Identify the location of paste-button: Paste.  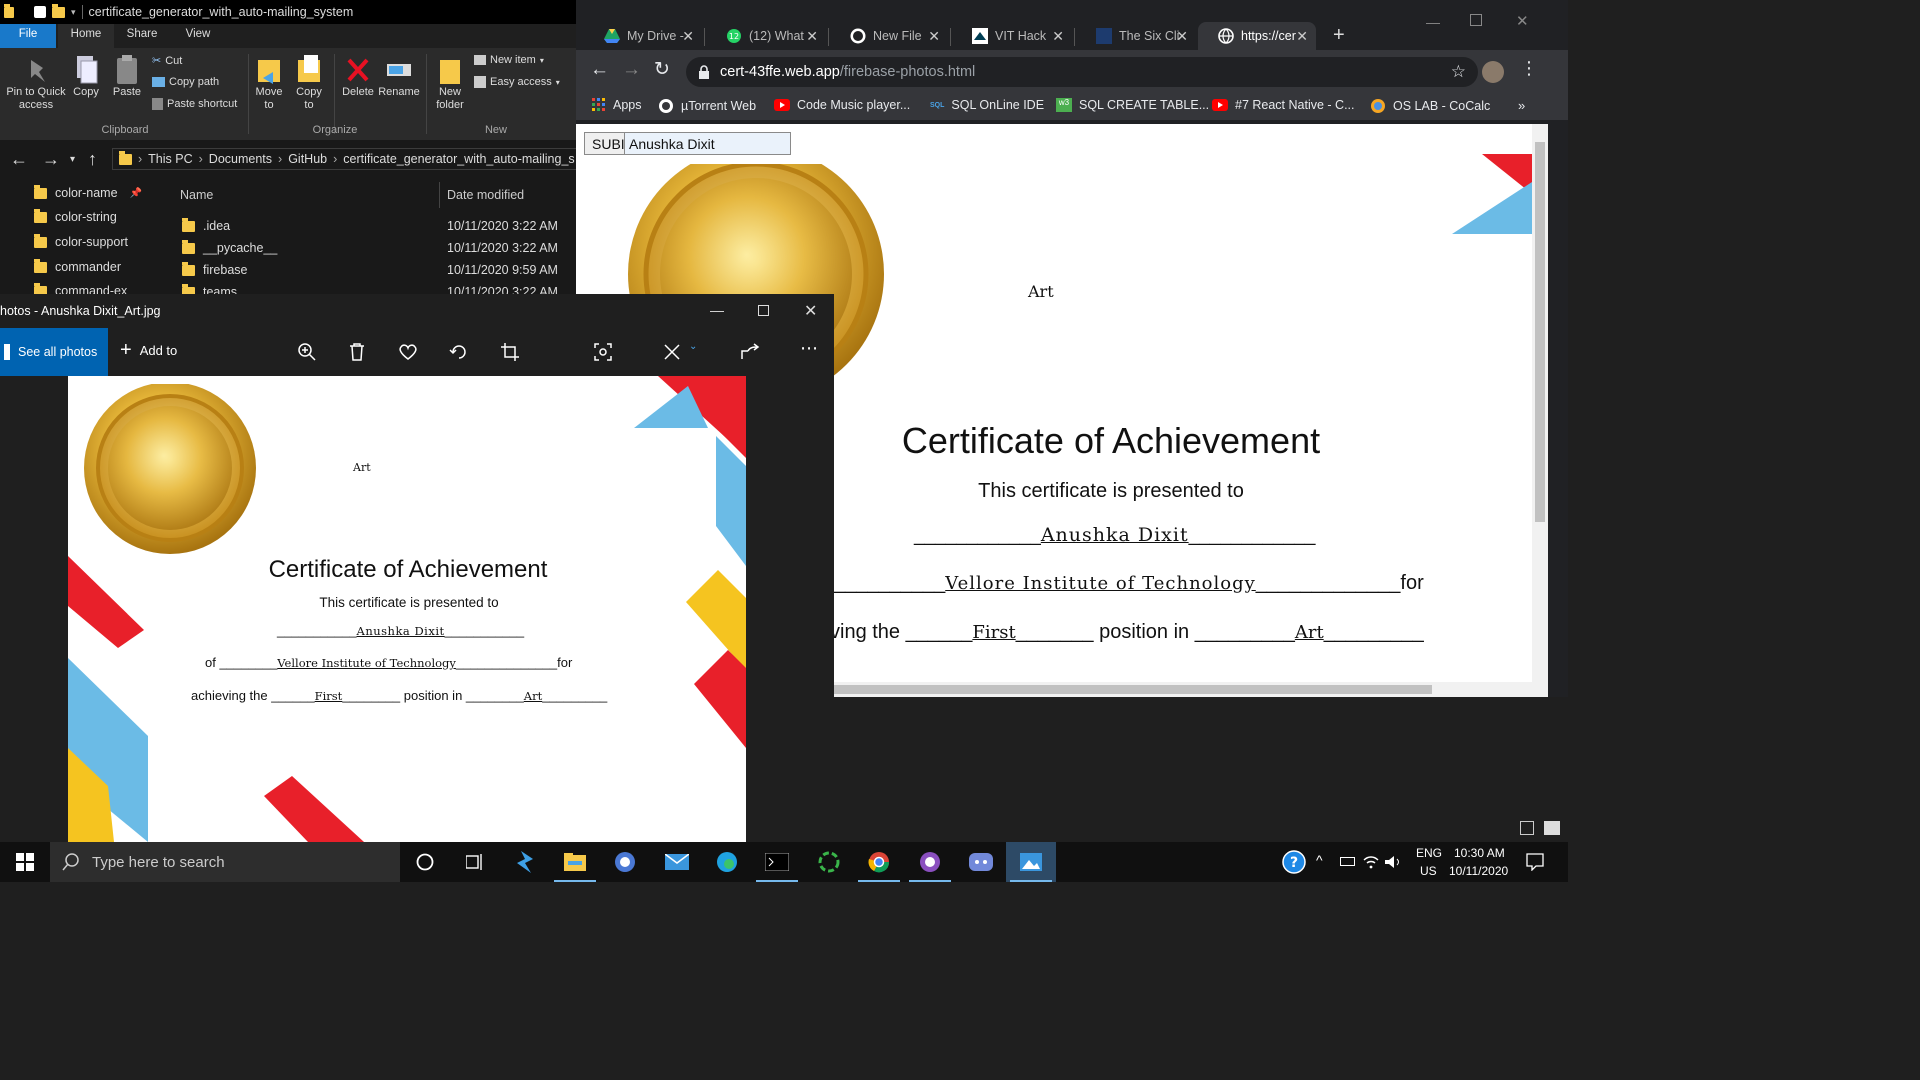
(127, 76).